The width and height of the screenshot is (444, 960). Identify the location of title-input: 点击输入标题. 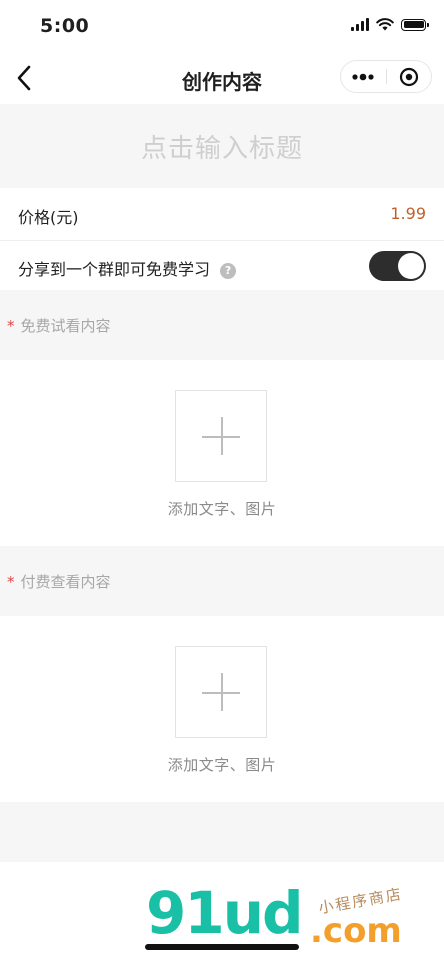
(222, 146).